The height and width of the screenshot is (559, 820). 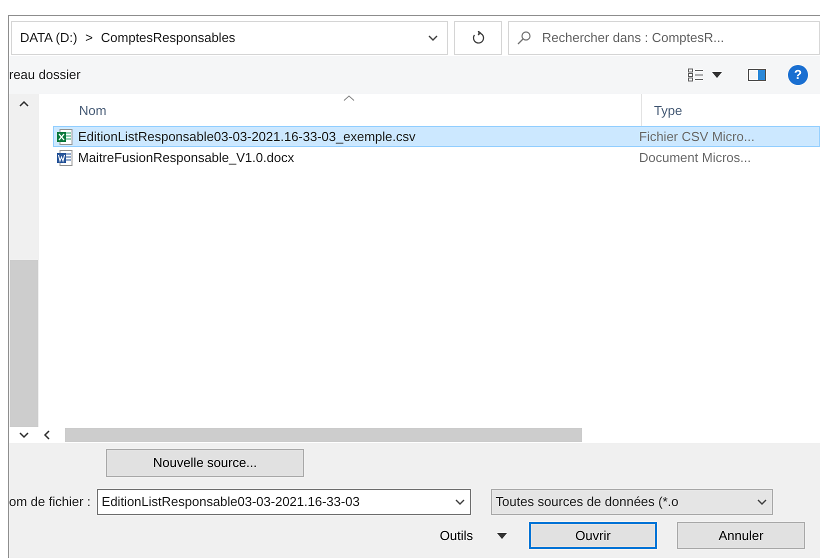 What do you see at coordinates (168, 38) in the screenshot?
I see `breadcrumb-item: ComptesResponsables` at bounding box center [168, 38].